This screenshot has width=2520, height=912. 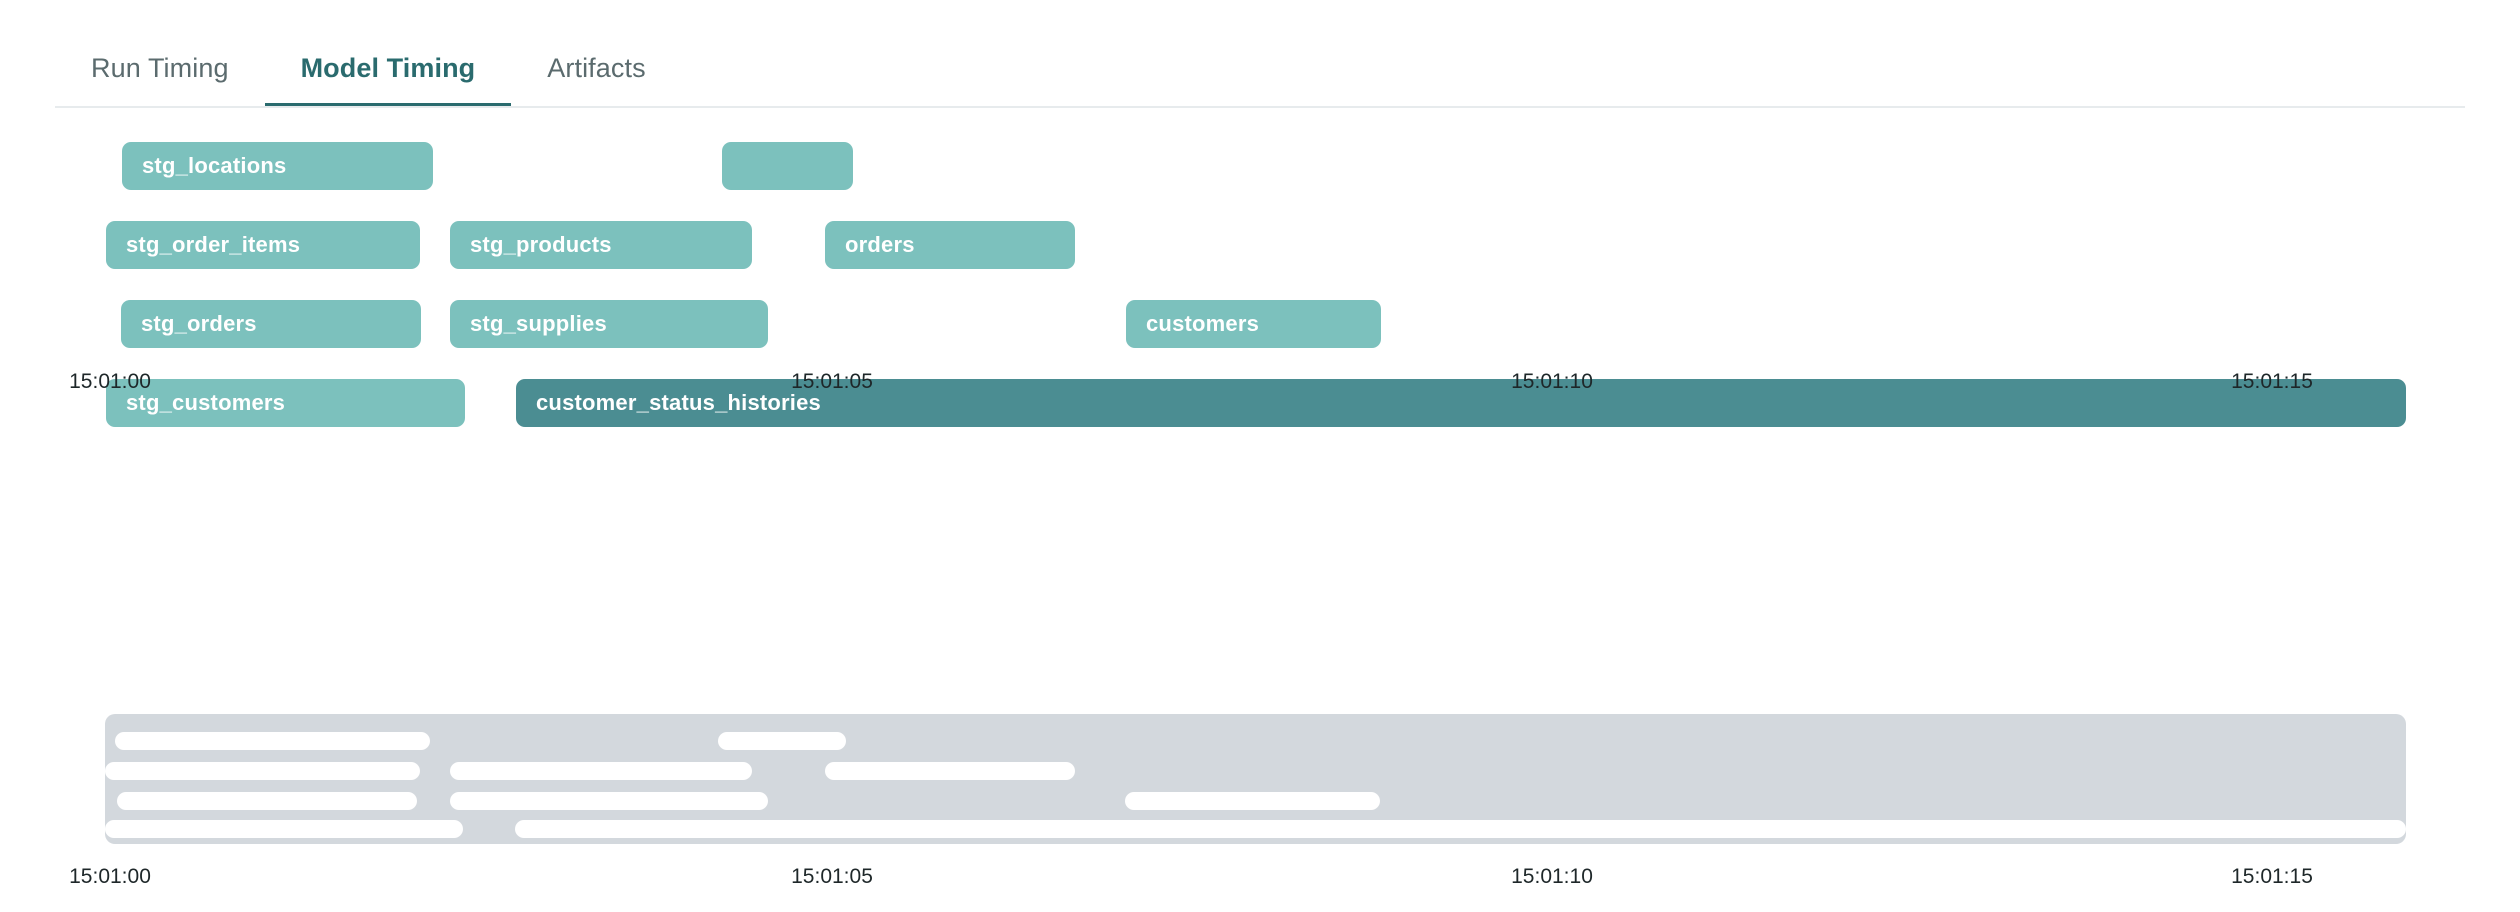 What do you see at coordinates (787, 166) in the screenshot?
I see `gantt-bar-unlabeled_task_row0` at bounding box center [787, 166].